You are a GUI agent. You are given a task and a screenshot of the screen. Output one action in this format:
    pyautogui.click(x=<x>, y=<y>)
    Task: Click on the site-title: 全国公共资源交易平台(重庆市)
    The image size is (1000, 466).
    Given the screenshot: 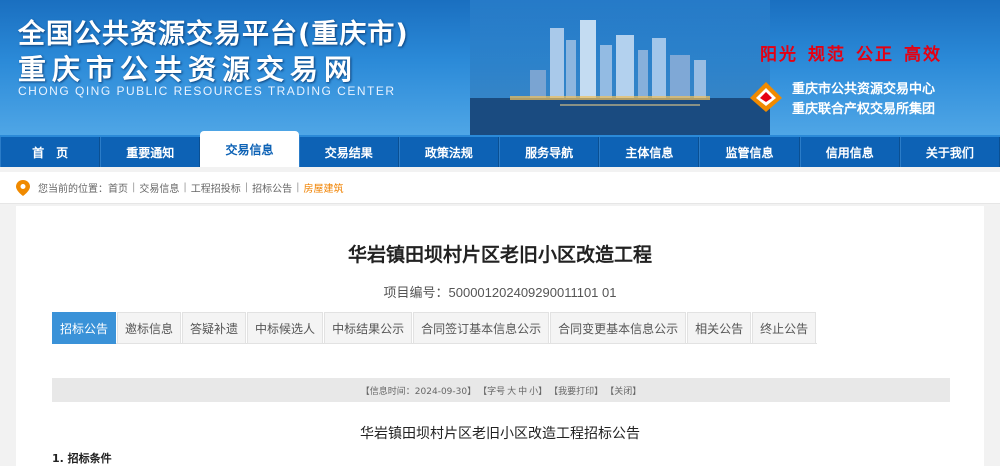 What is the action you would take?
    pyautogui.click(x=213, y=34)
    